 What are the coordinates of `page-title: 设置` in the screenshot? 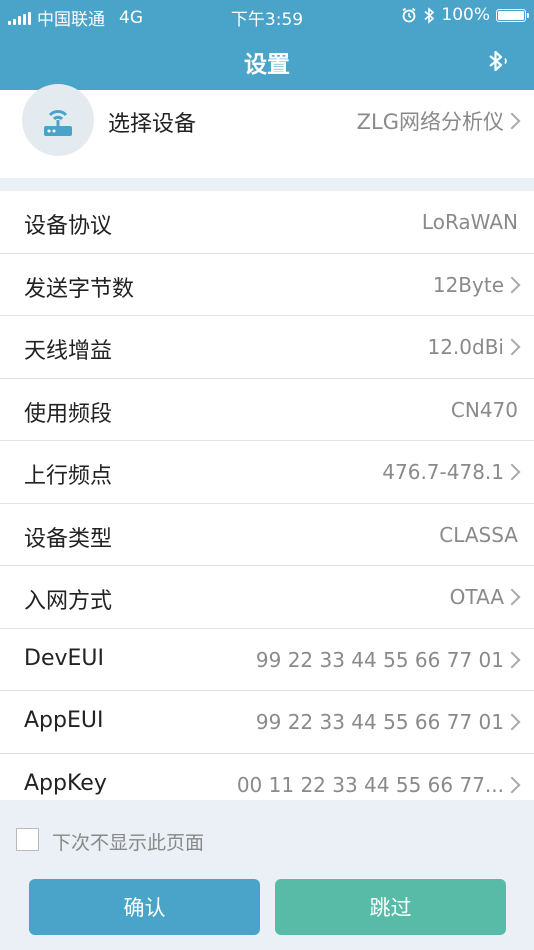 It's located at (267, 65).